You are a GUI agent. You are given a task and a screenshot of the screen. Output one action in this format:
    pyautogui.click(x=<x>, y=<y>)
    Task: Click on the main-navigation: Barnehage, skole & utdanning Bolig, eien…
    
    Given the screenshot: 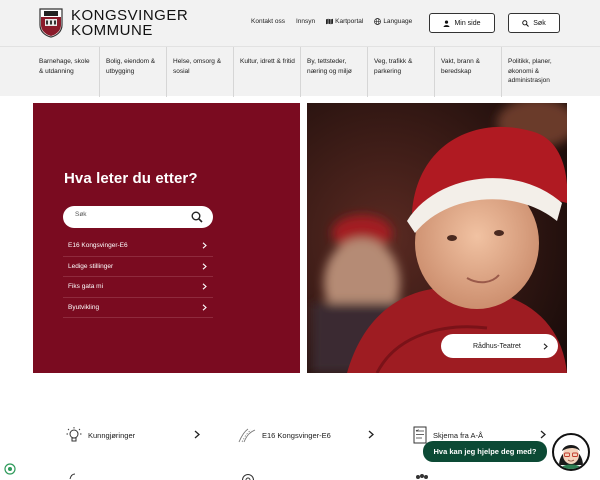 What is the action you would take?
    pyautogui.click(x=300, y=71)
    